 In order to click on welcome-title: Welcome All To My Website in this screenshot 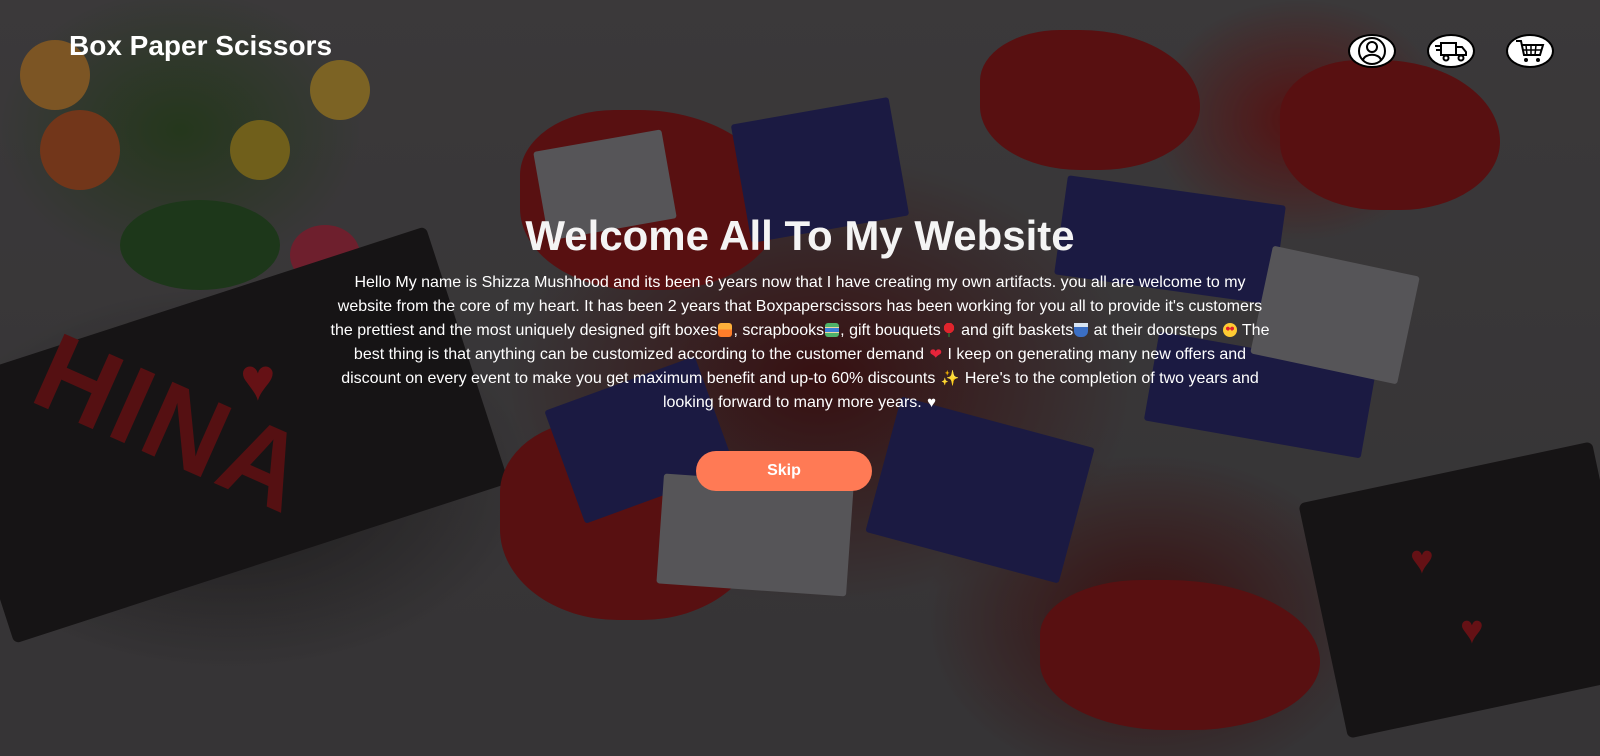, I will do `click(800, 235)`.